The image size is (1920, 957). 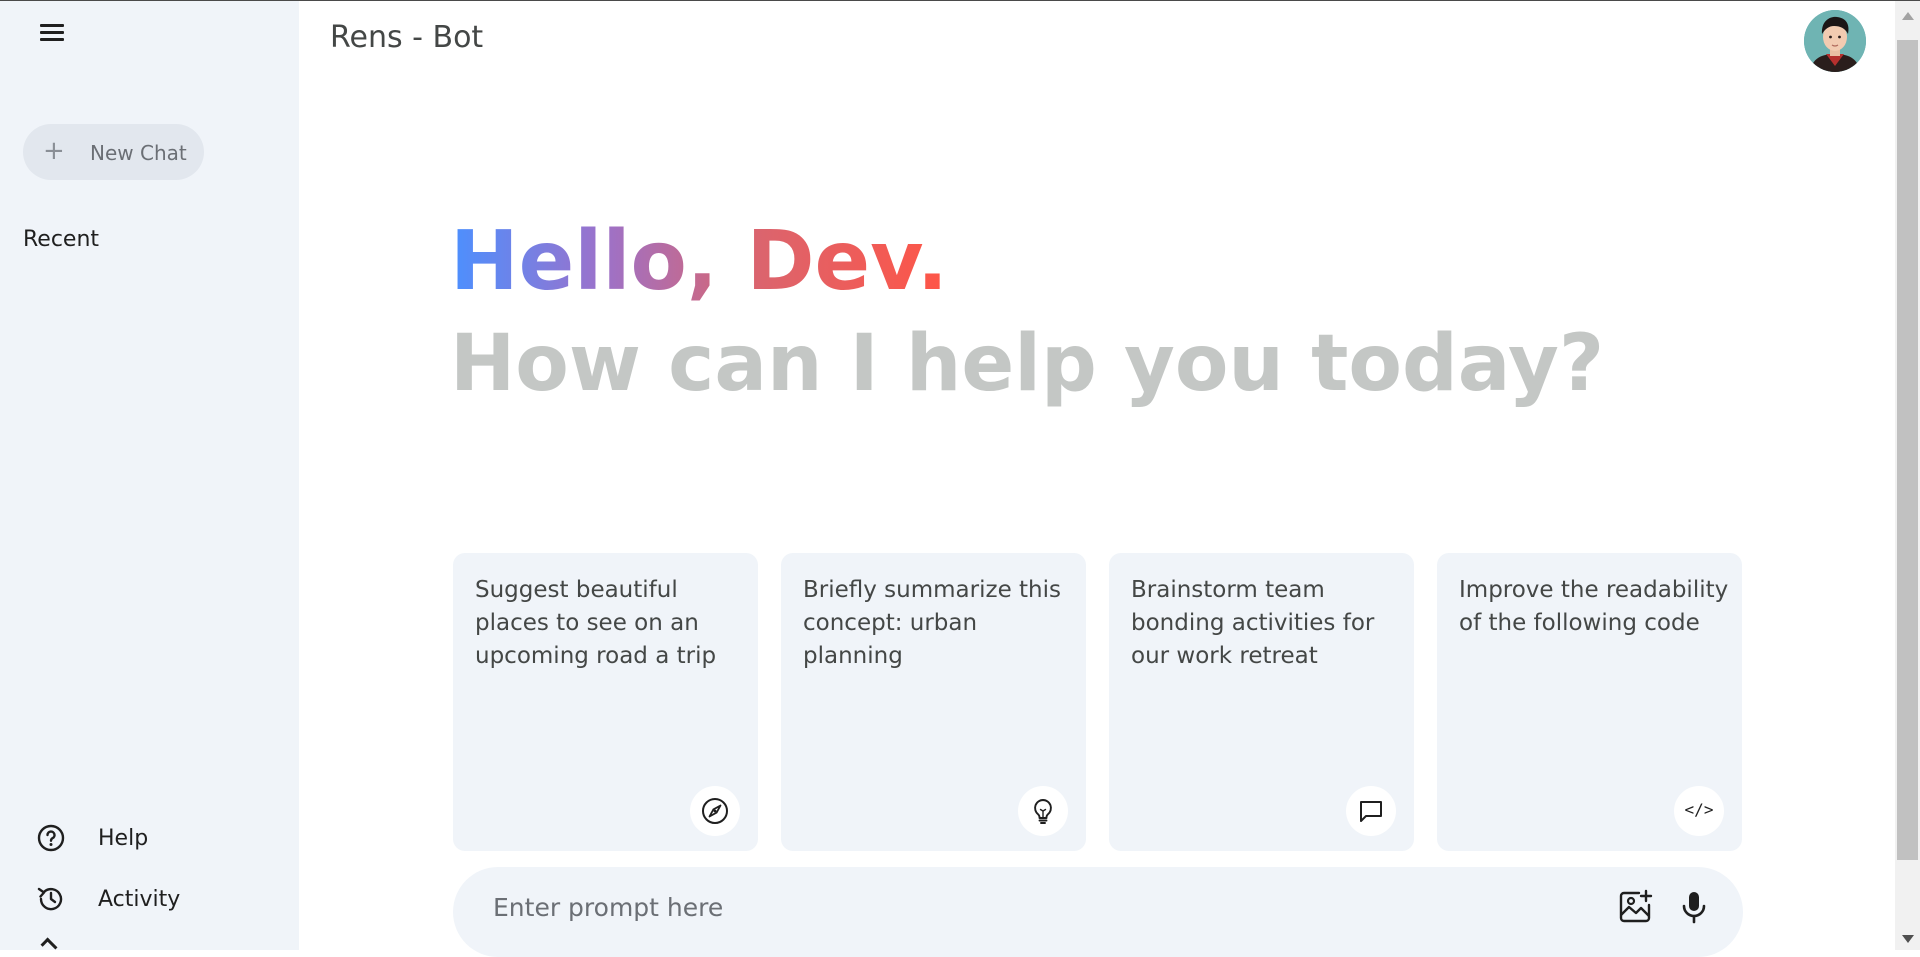 I want to click on new-chat-button: + New Chat, so click(x=113, y=152).